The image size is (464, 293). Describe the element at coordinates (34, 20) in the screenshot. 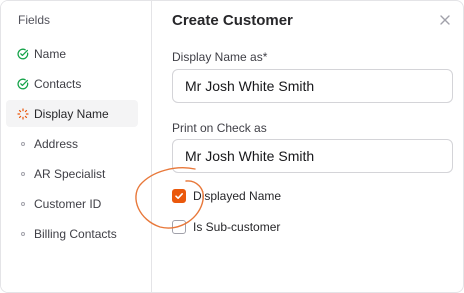

I see `sidebar-title: Fields` at that location.